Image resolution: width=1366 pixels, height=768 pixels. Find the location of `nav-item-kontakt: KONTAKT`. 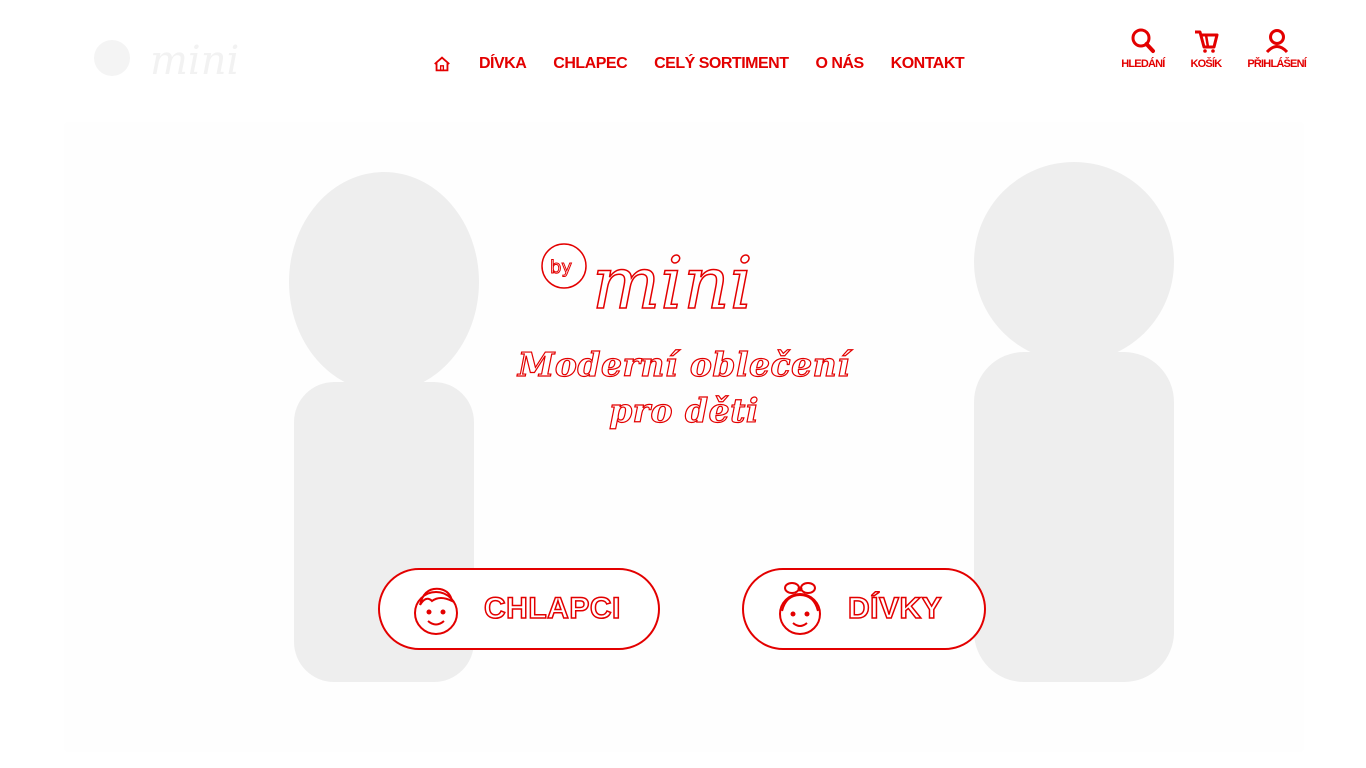

nav-item-kontakt: KONTAKT is located at coordinates (928, 64).